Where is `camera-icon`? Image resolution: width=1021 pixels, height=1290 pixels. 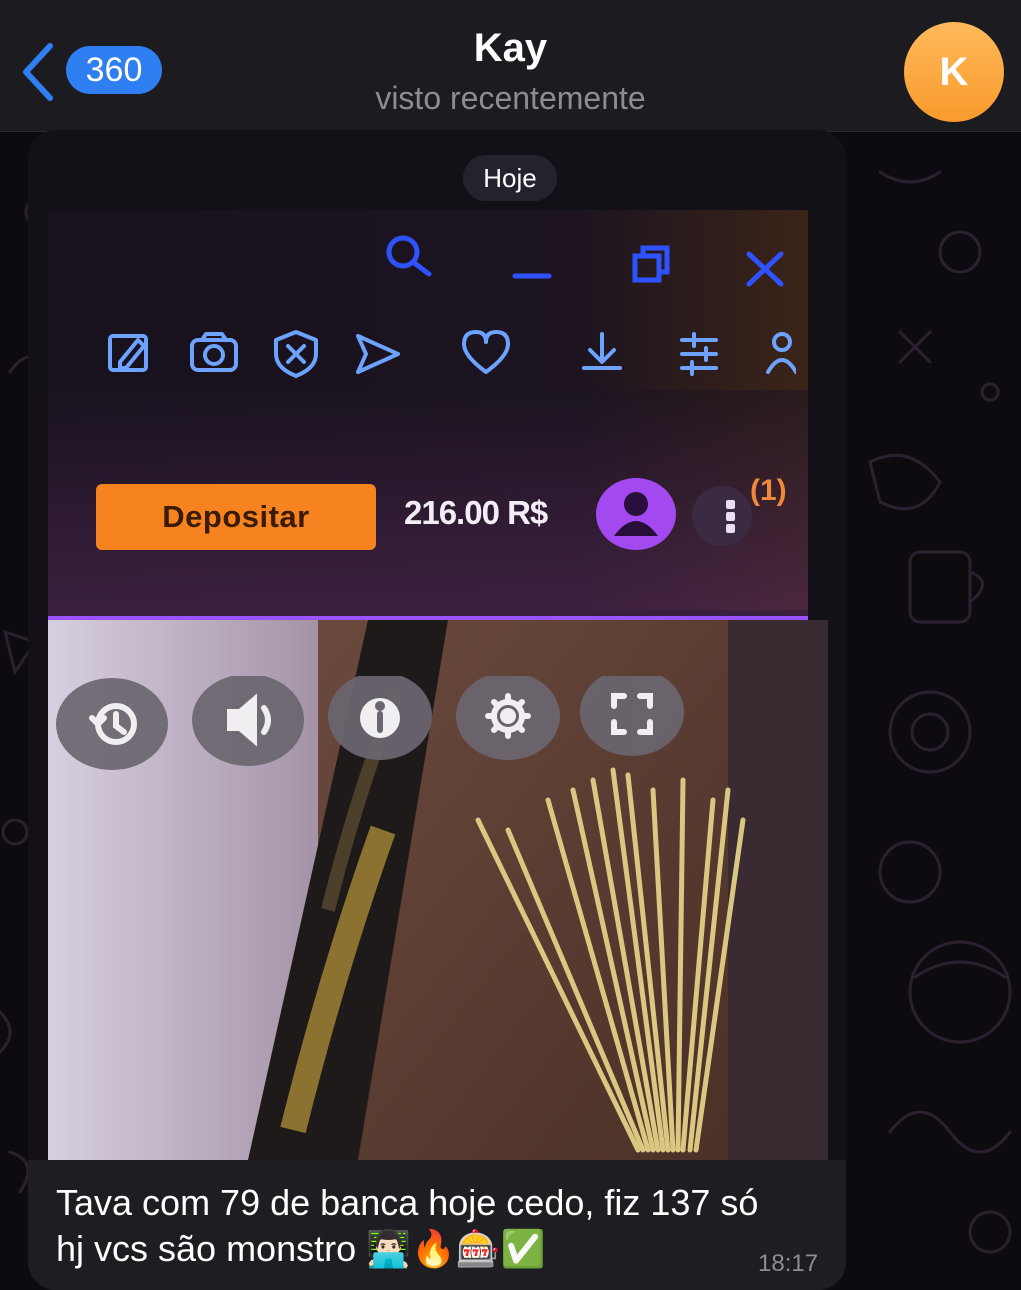
camera-icon is located at coordinates (214, 352).